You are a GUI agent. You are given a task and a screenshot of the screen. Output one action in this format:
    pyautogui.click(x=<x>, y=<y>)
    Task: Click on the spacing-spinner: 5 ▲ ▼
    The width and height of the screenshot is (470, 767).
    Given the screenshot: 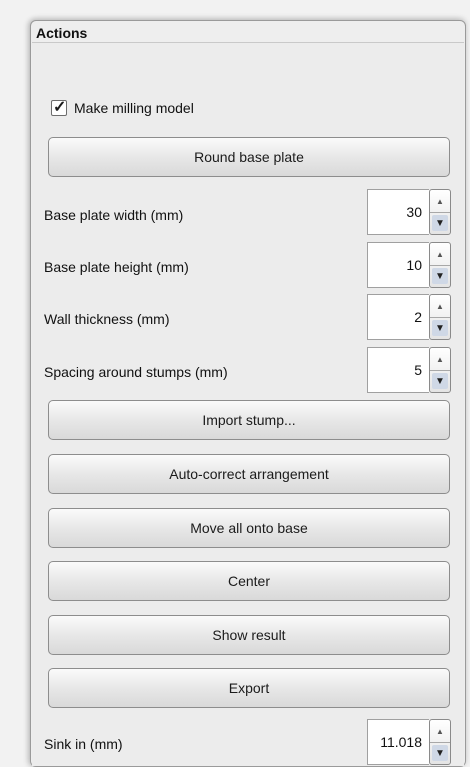 What is the action you would take?
    pyautogui.click(x=410, y=370)
    